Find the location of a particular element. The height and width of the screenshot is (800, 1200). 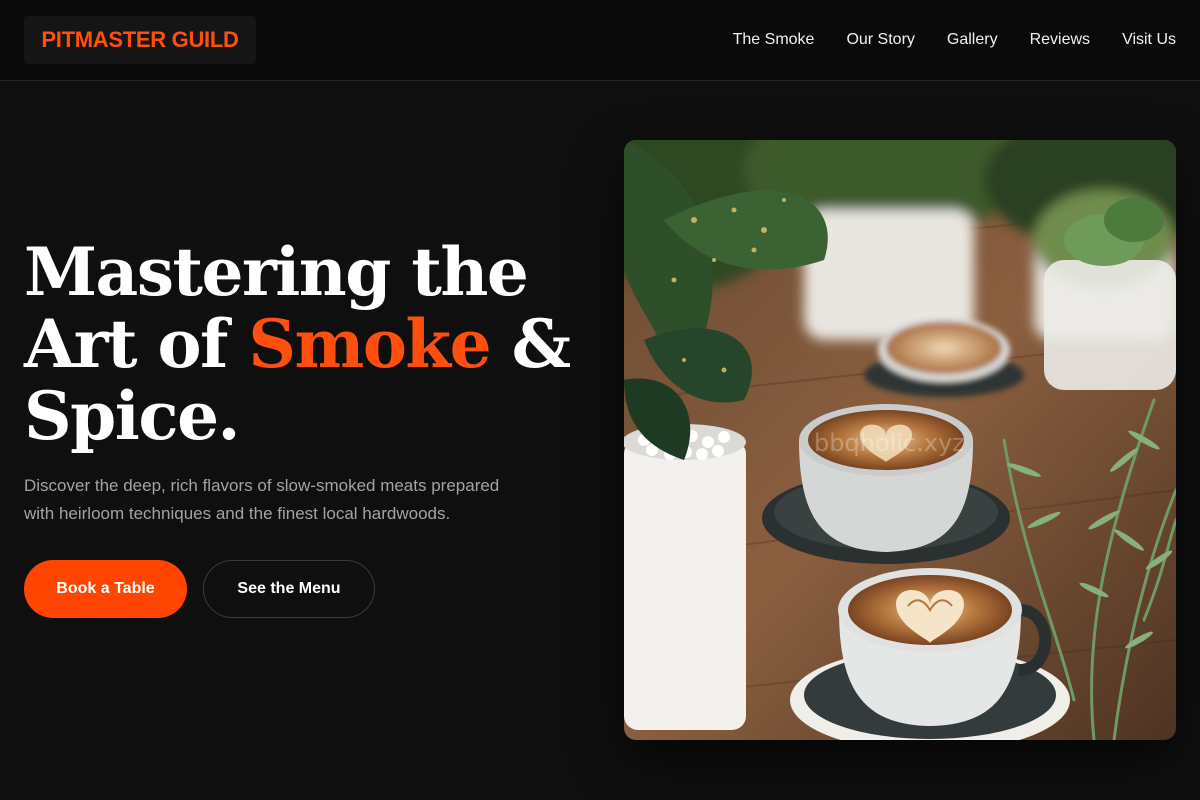

image-watermark: bbqholic.xyz is located at coordinates (889, 443).